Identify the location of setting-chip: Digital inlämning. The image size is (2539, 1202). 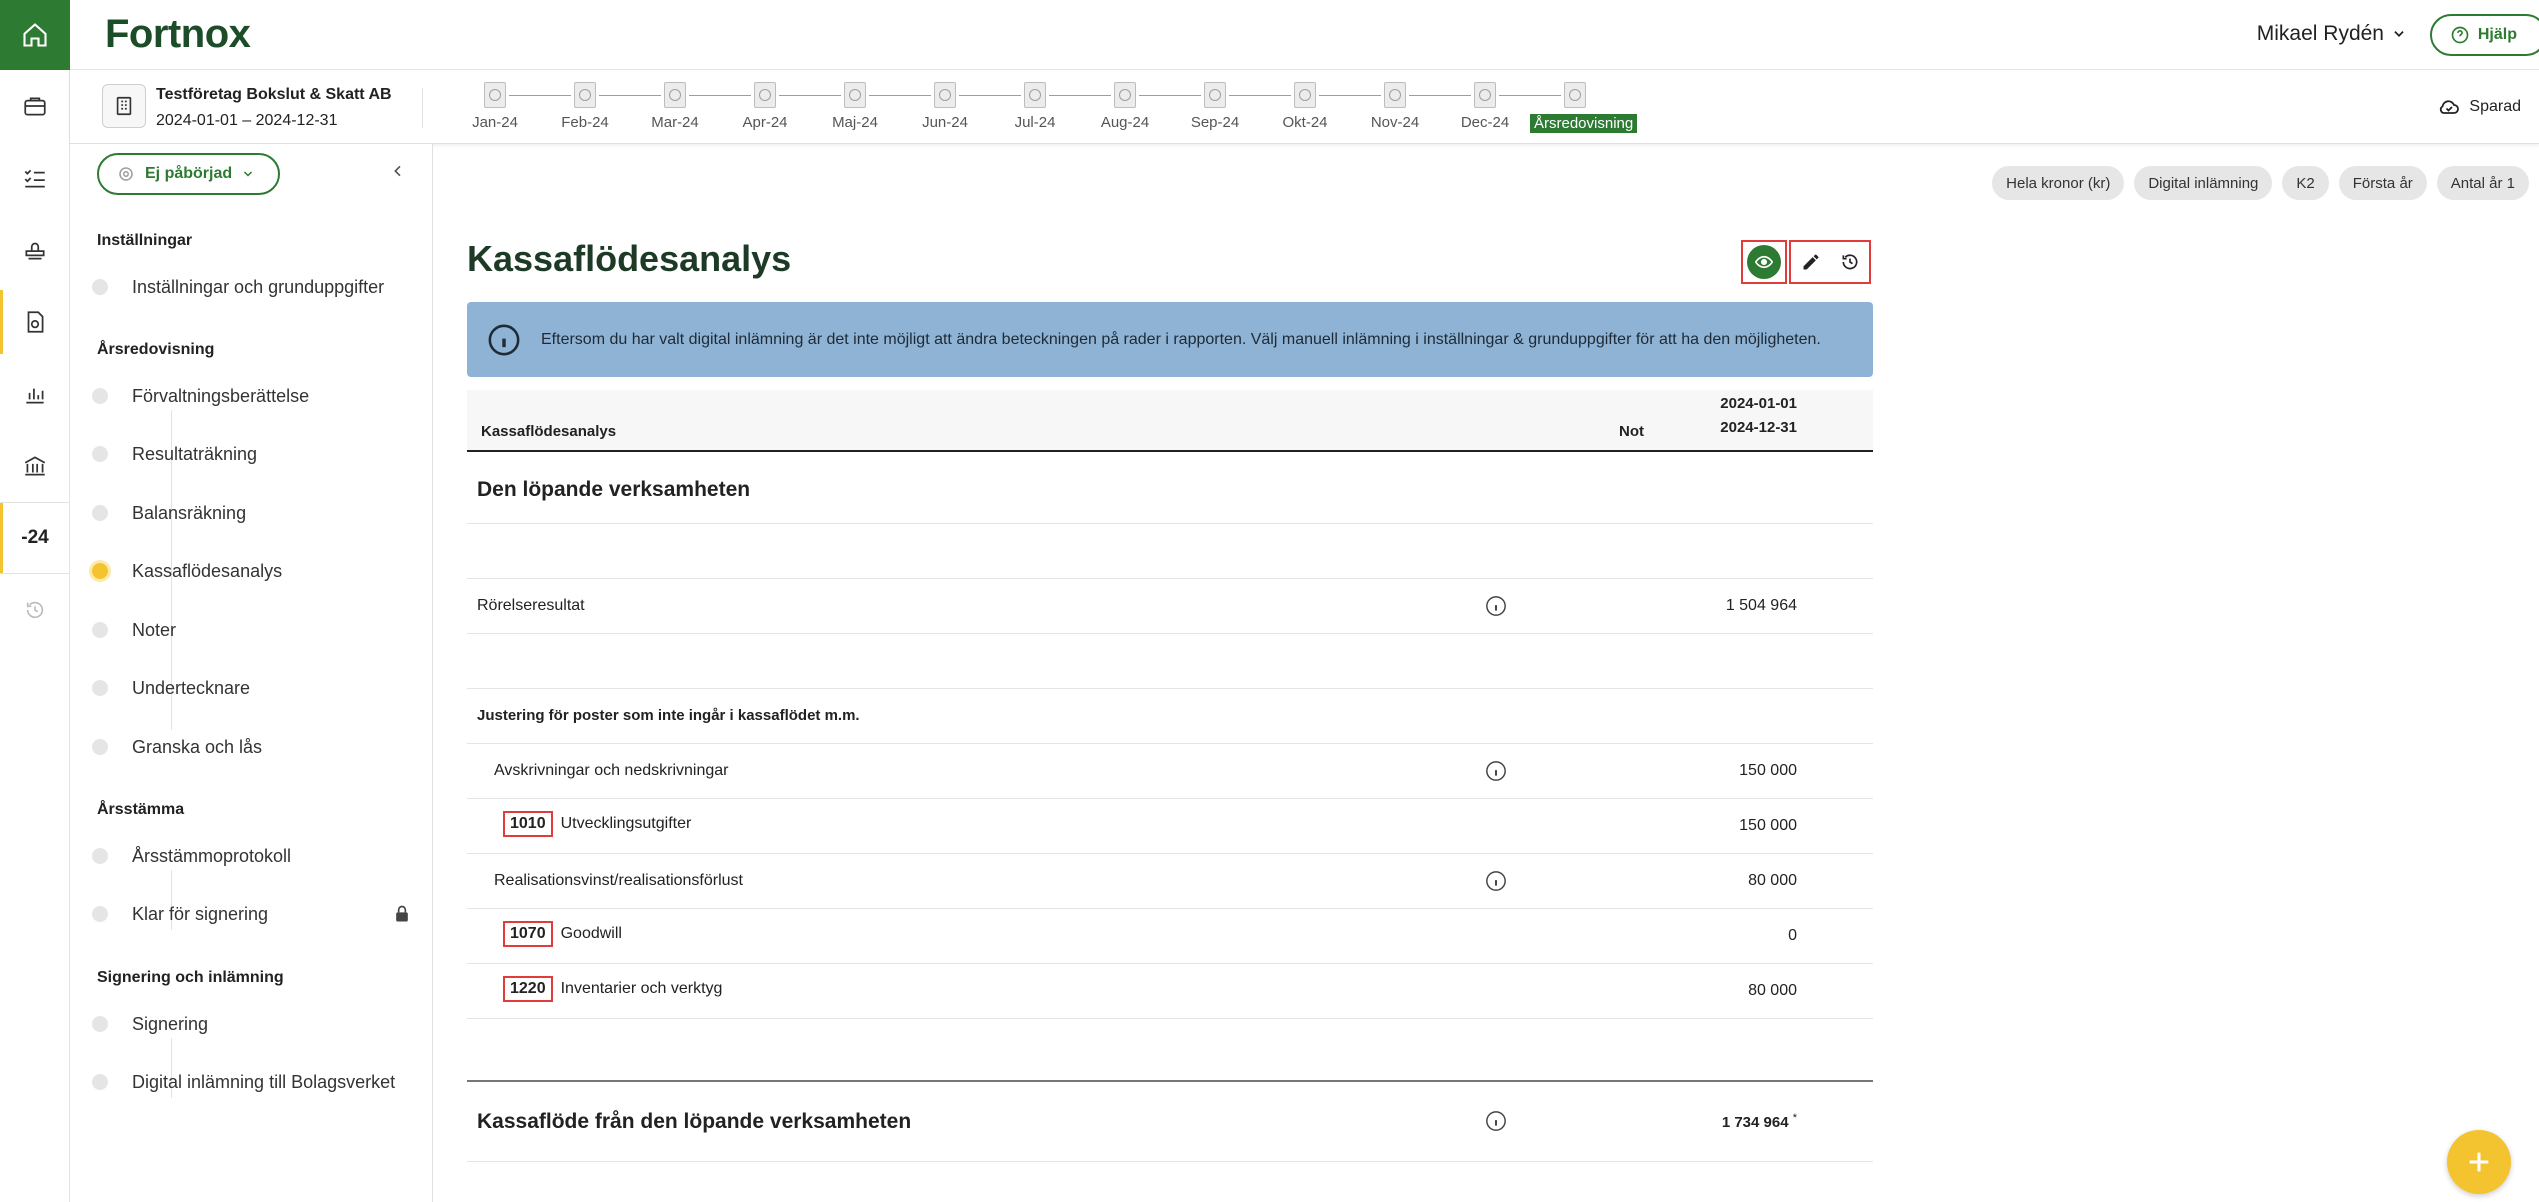
(2203, 183).